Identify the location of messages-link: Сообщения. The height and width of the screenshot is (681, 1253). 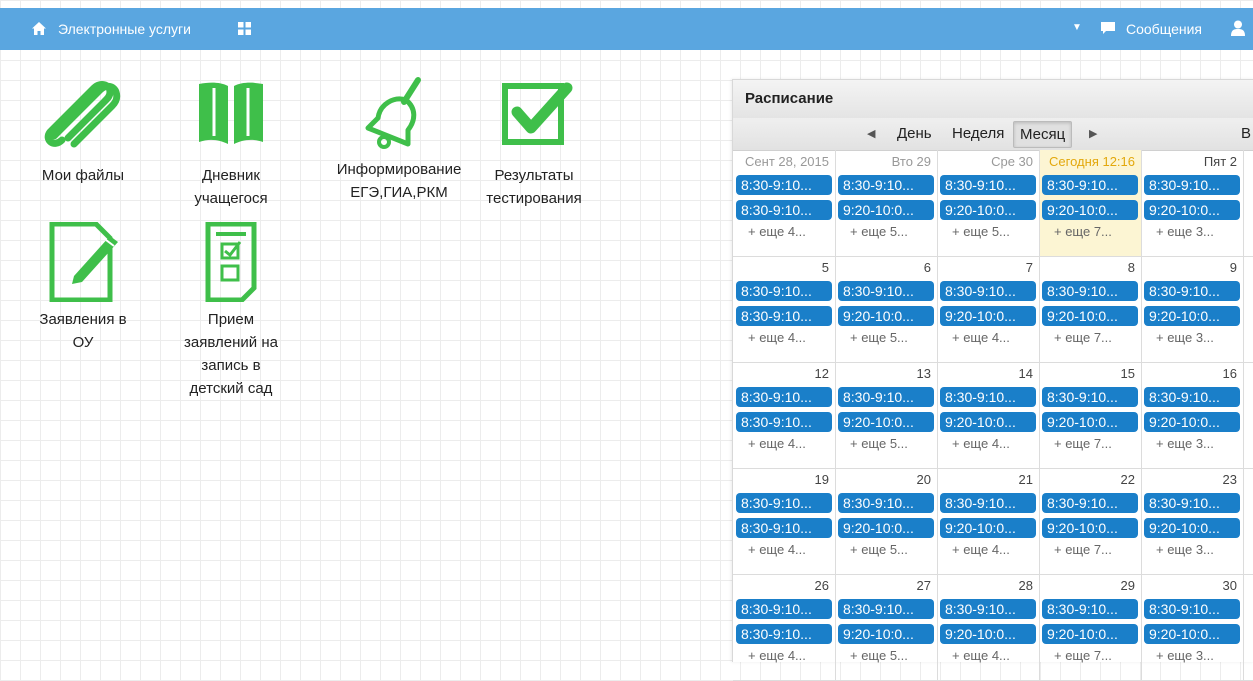
(1164, 29).